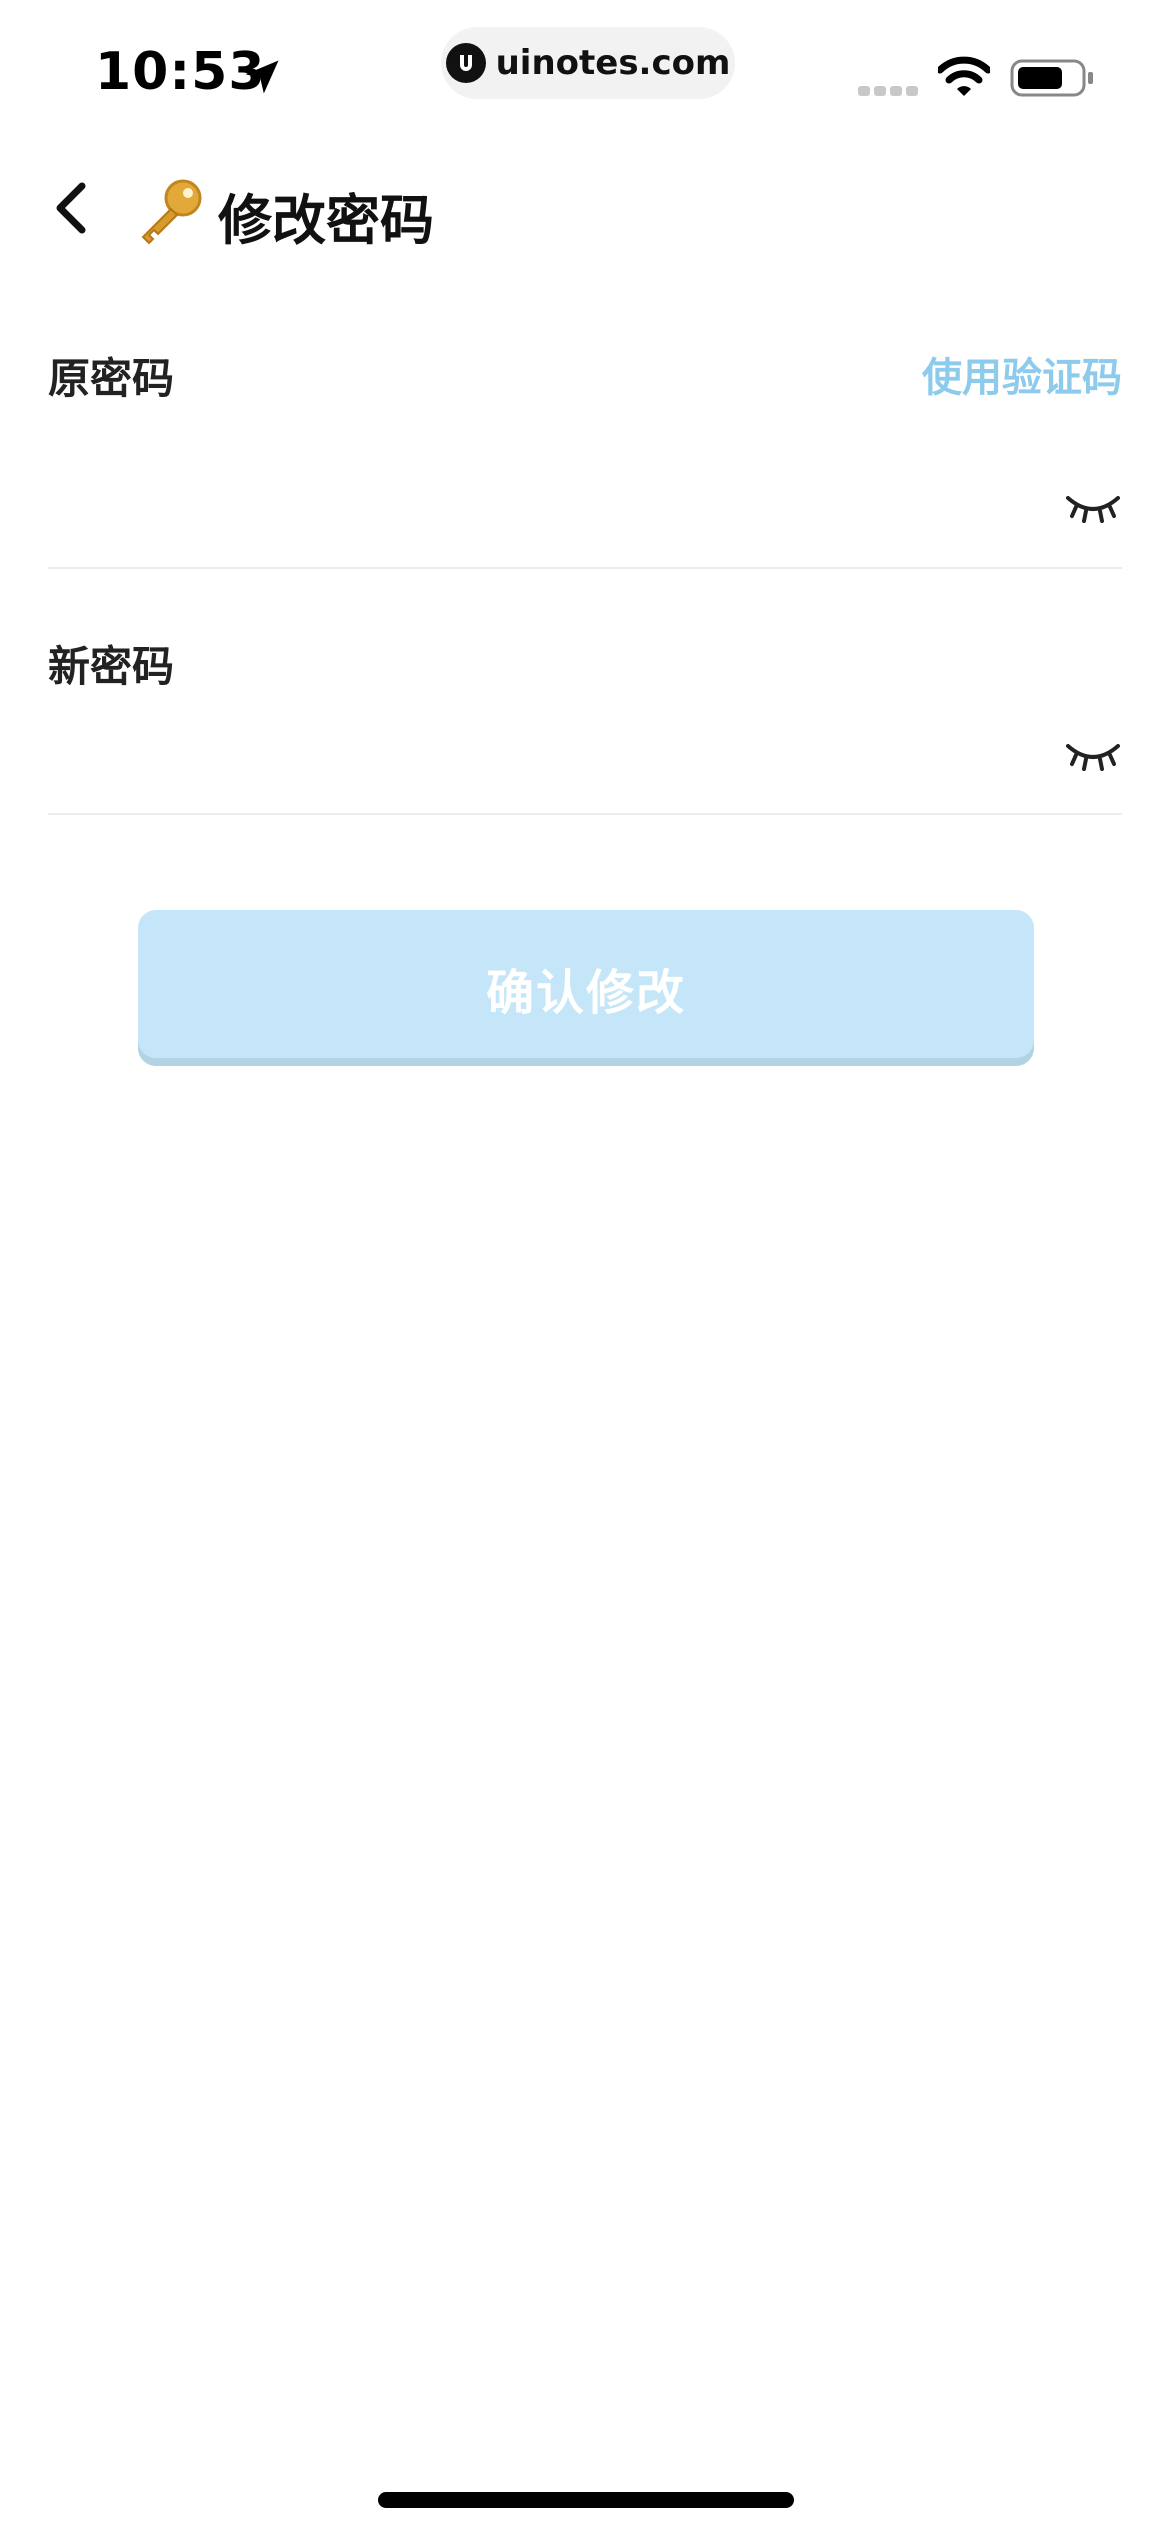  Describe the element at coordinates (70, 208) in the screenshot. I see `chevron-left-icon` at that location.